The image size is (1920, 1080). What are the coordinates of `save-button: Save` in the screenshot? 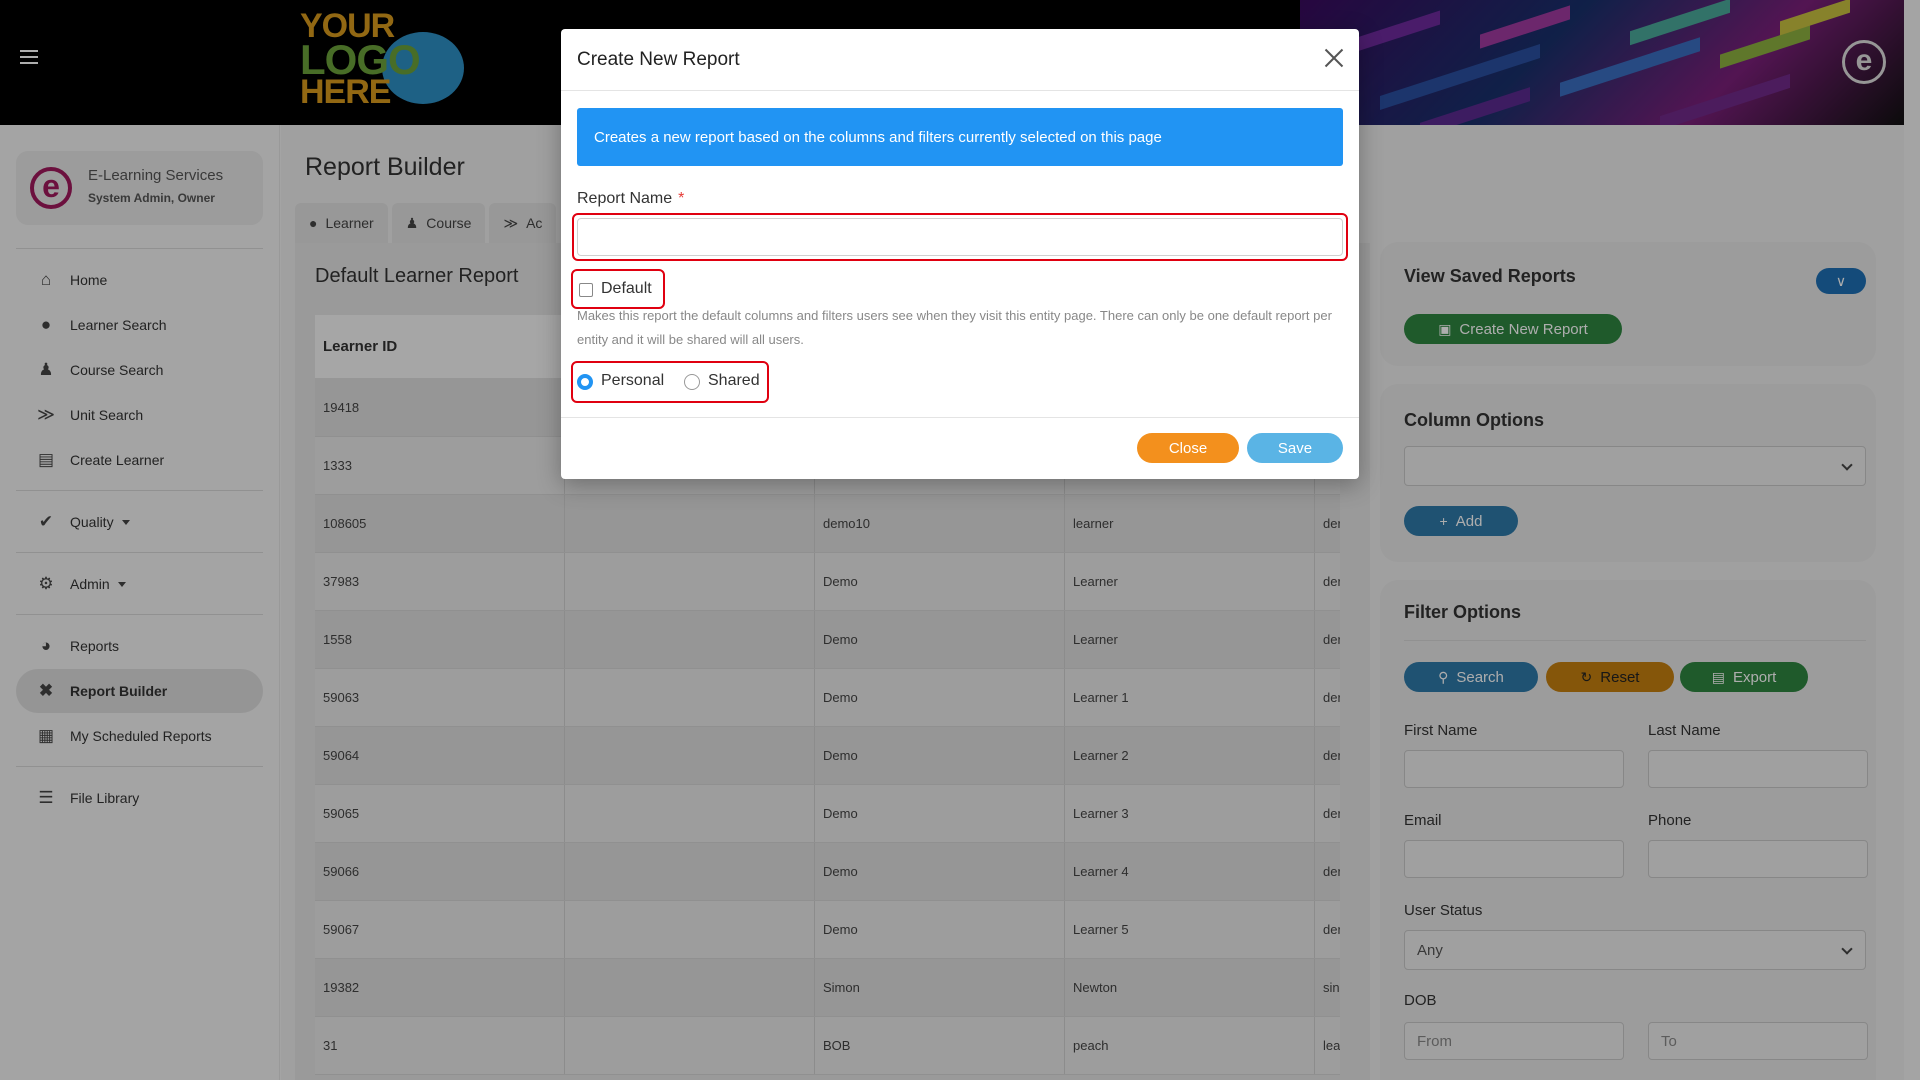 It's located at (1295, 448).